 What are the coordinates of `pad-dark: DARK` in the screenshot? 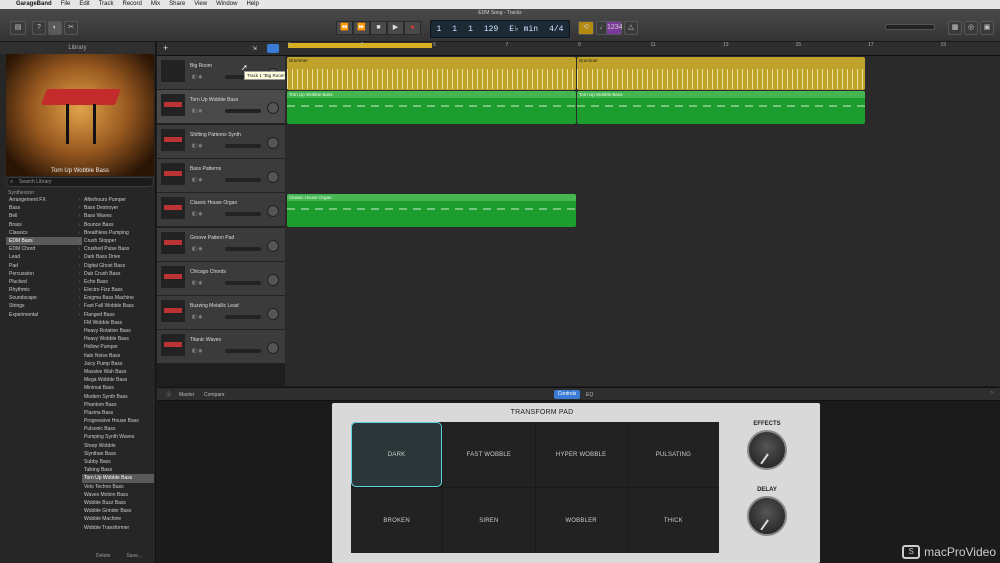 It's located at (397, 454).